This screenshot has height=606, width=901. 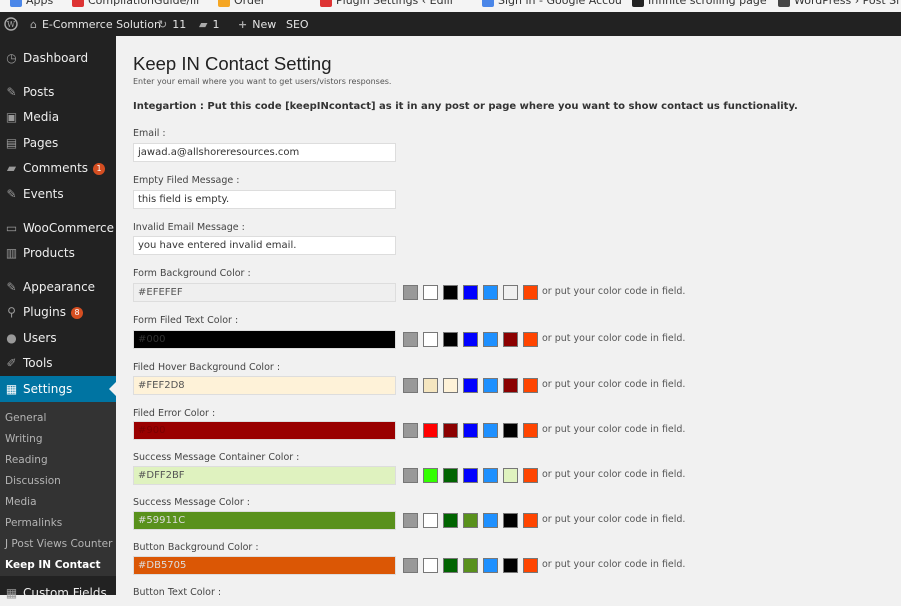 What do you see at coordinates (58, 312) in the screenshot?
I see `sidebar-item-plugins: ⚲ Plugins 8` at bounding box center [58, 312].